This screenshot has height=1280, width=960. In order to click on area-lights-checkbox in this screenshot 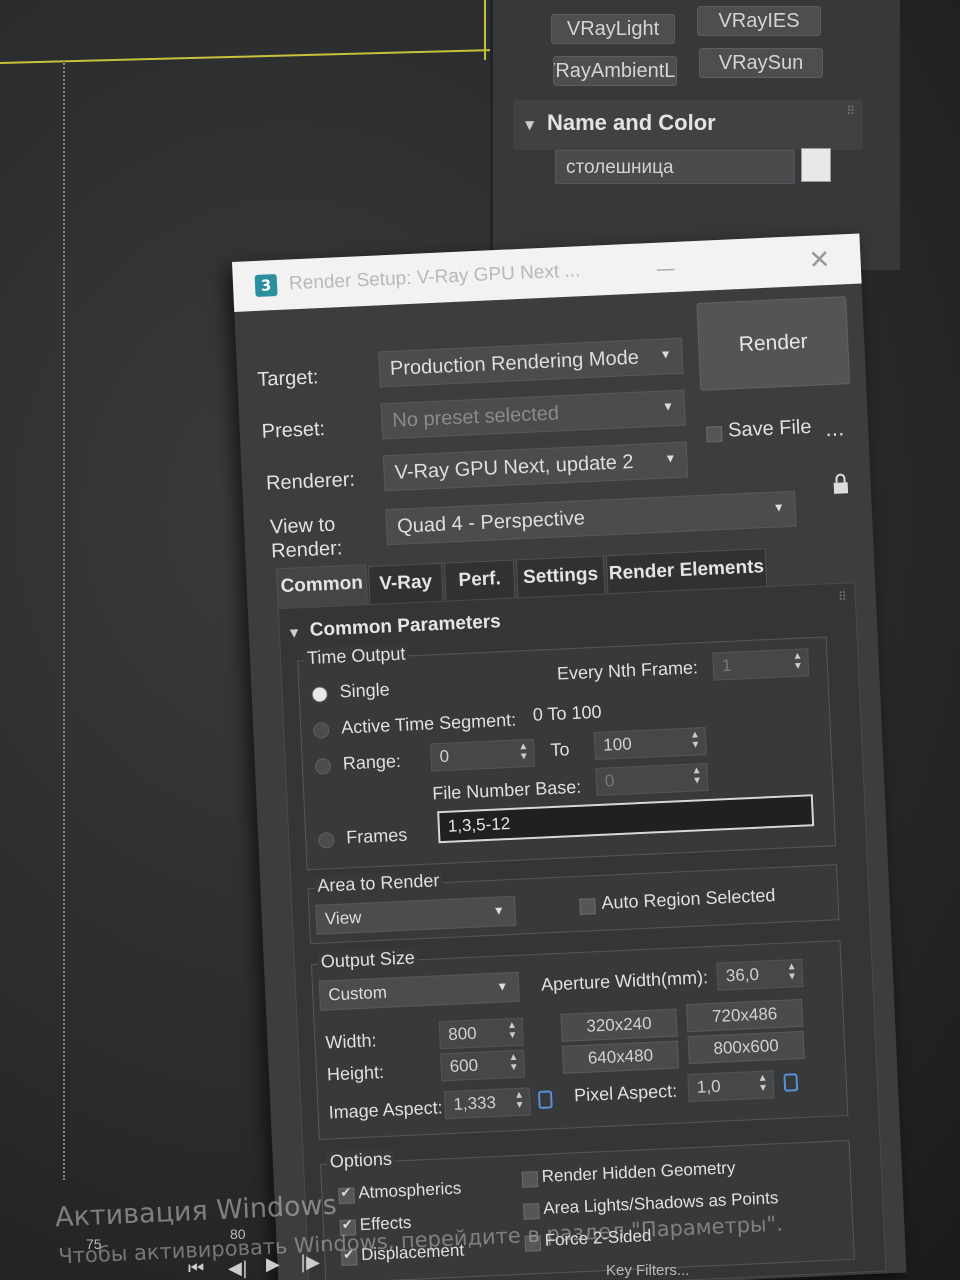, I will do `click(531, 1211)`.